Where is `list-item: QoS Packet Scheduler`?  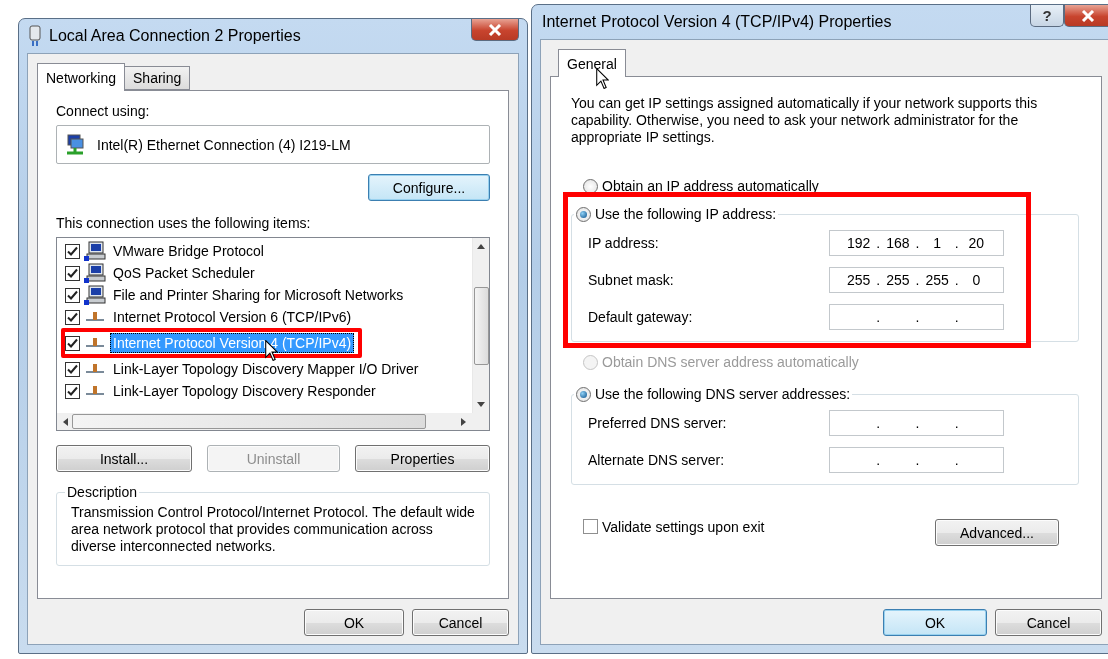
list-item: QoS Packet Scheduler is located at coordinates (163, 273).